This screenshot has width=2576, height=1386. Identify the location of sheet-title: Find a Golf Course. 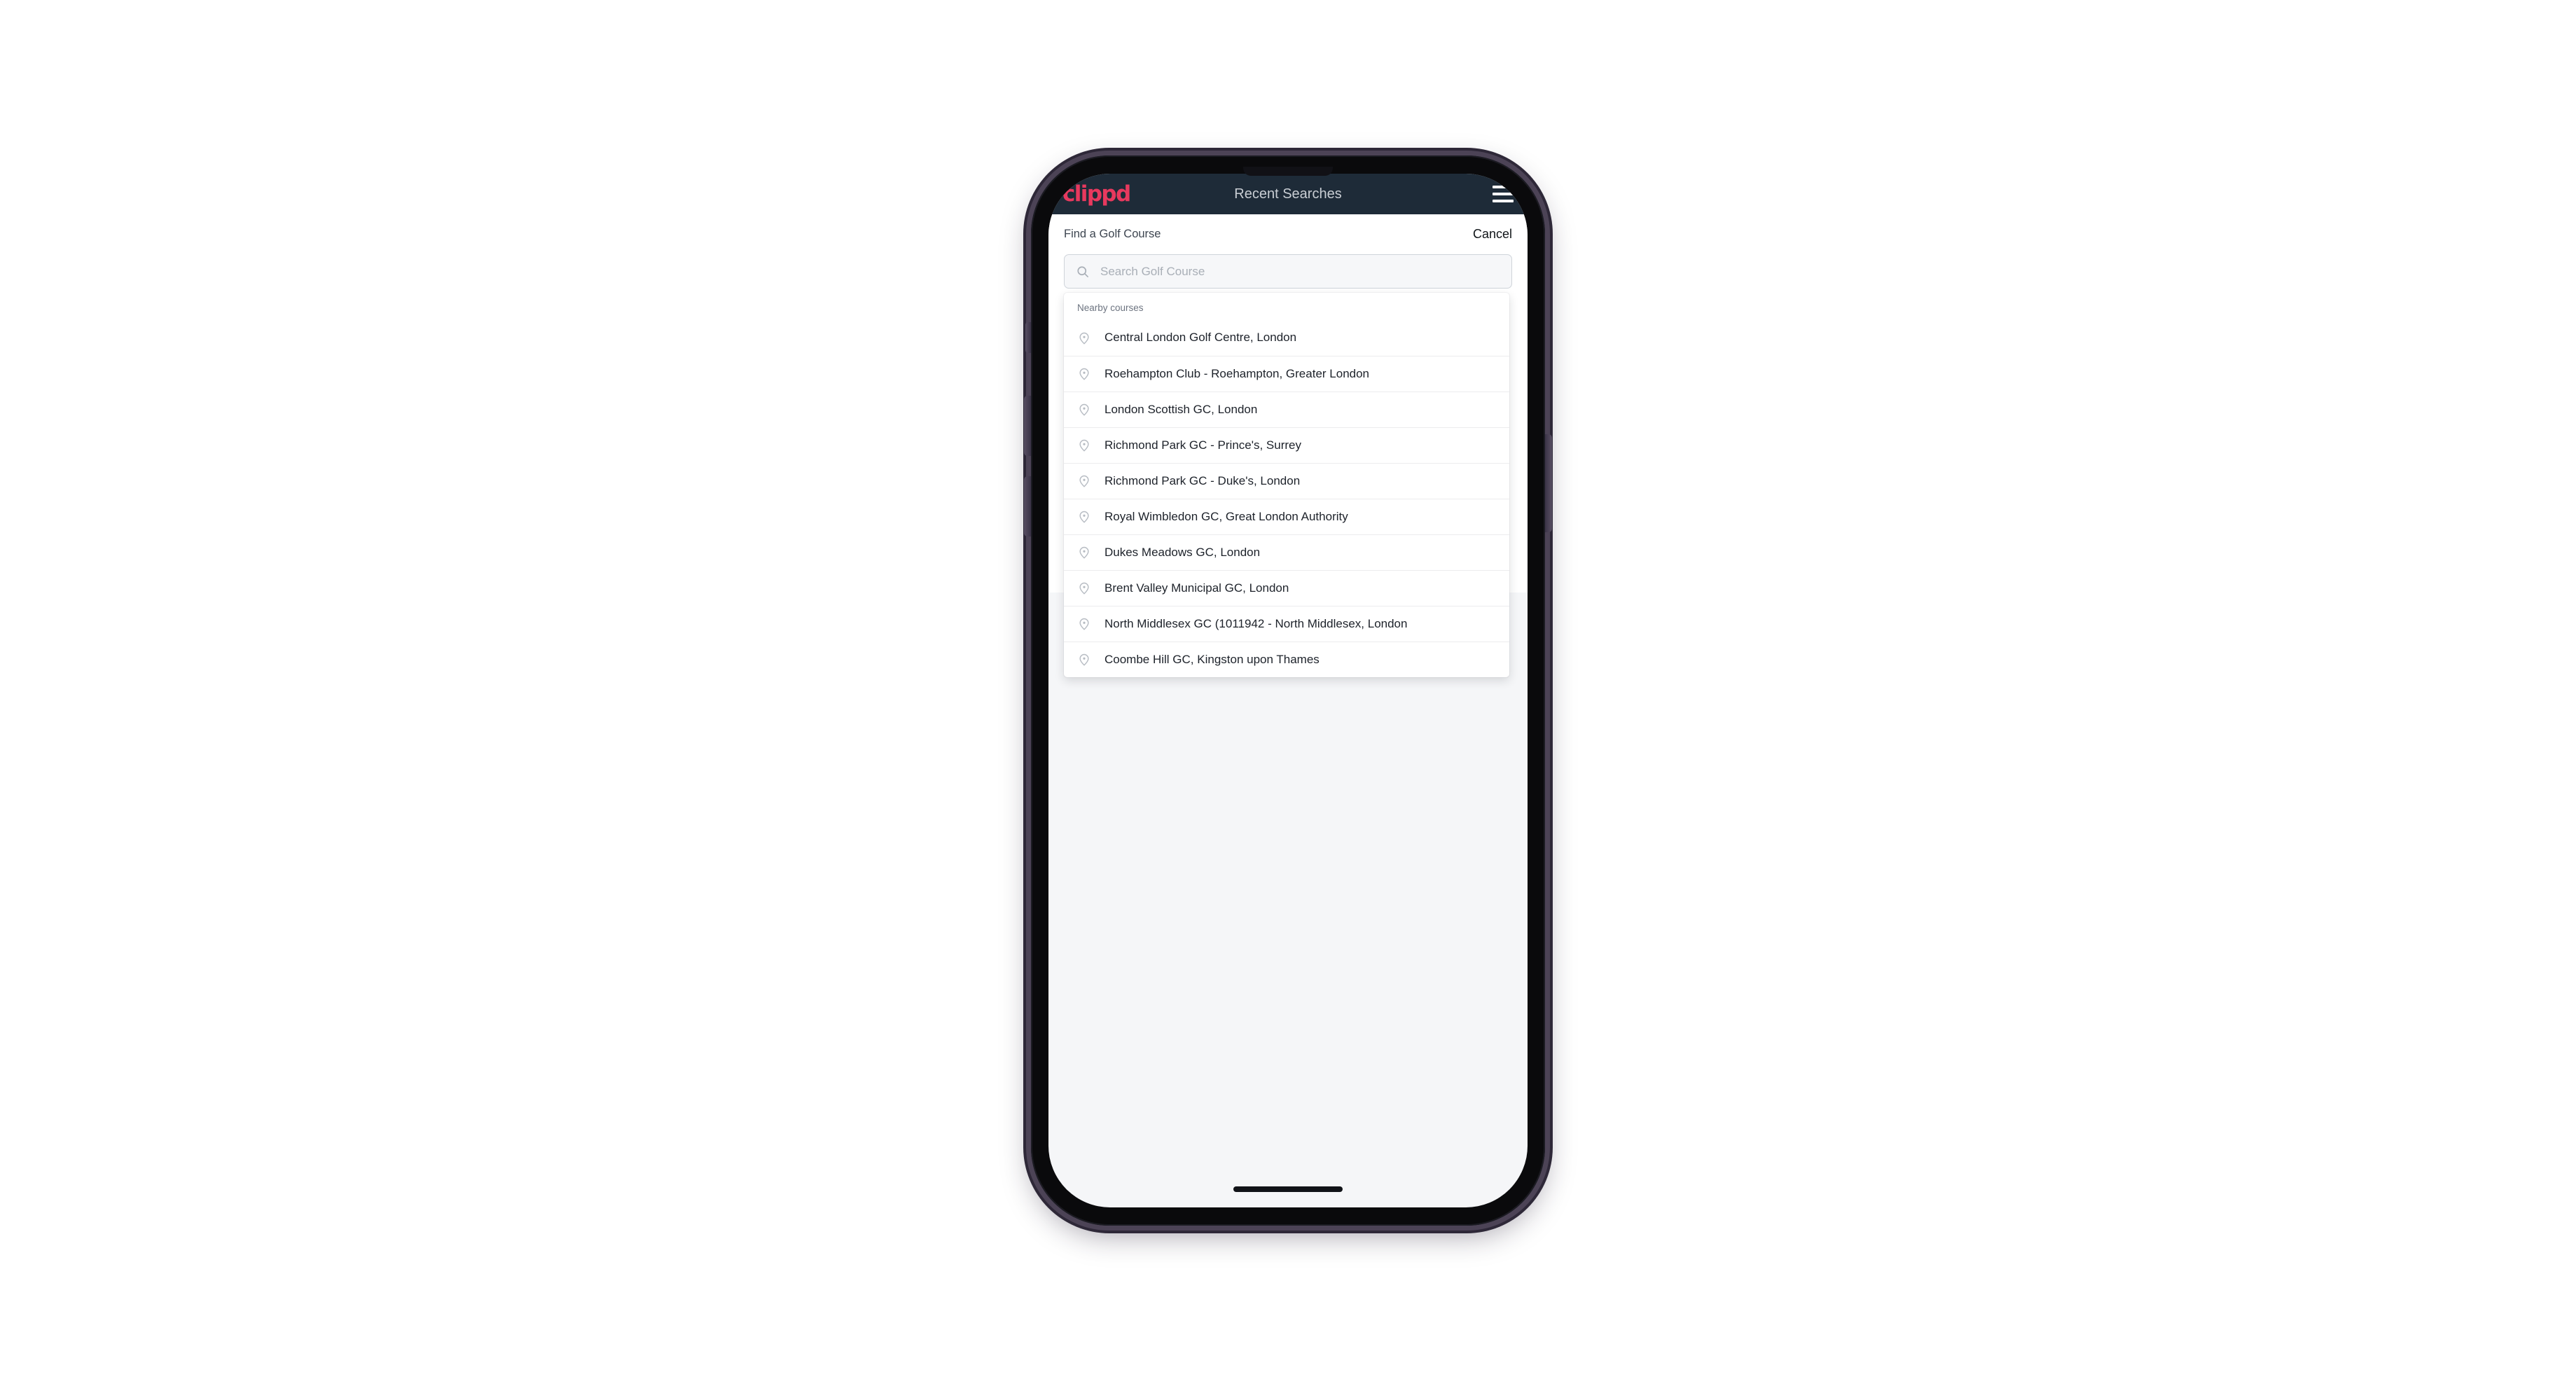
(1112, 234).